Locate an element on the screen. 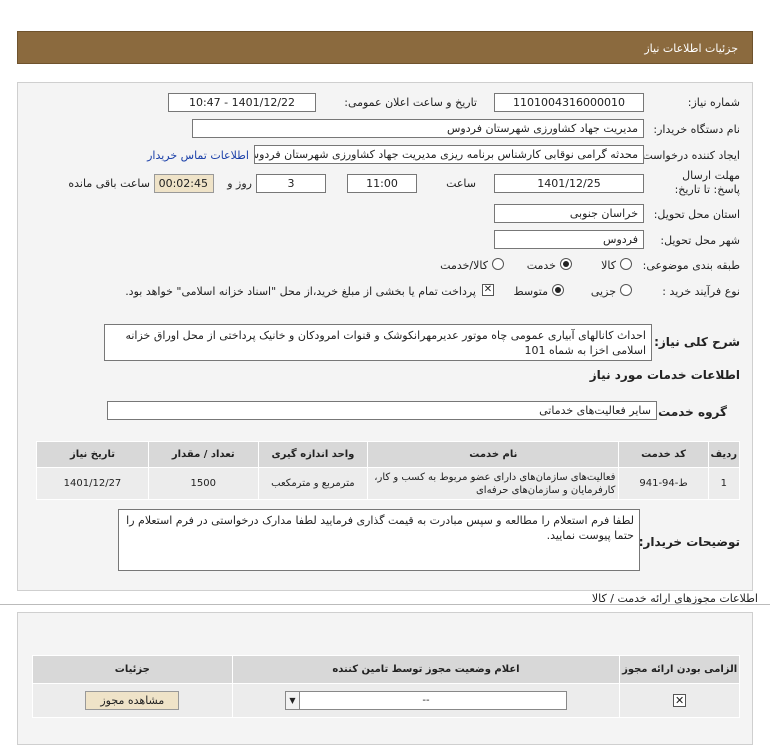 This screenshot has width=770, height=745. col-qty: تعداد / مقدار is located at coordinates (203, 454).